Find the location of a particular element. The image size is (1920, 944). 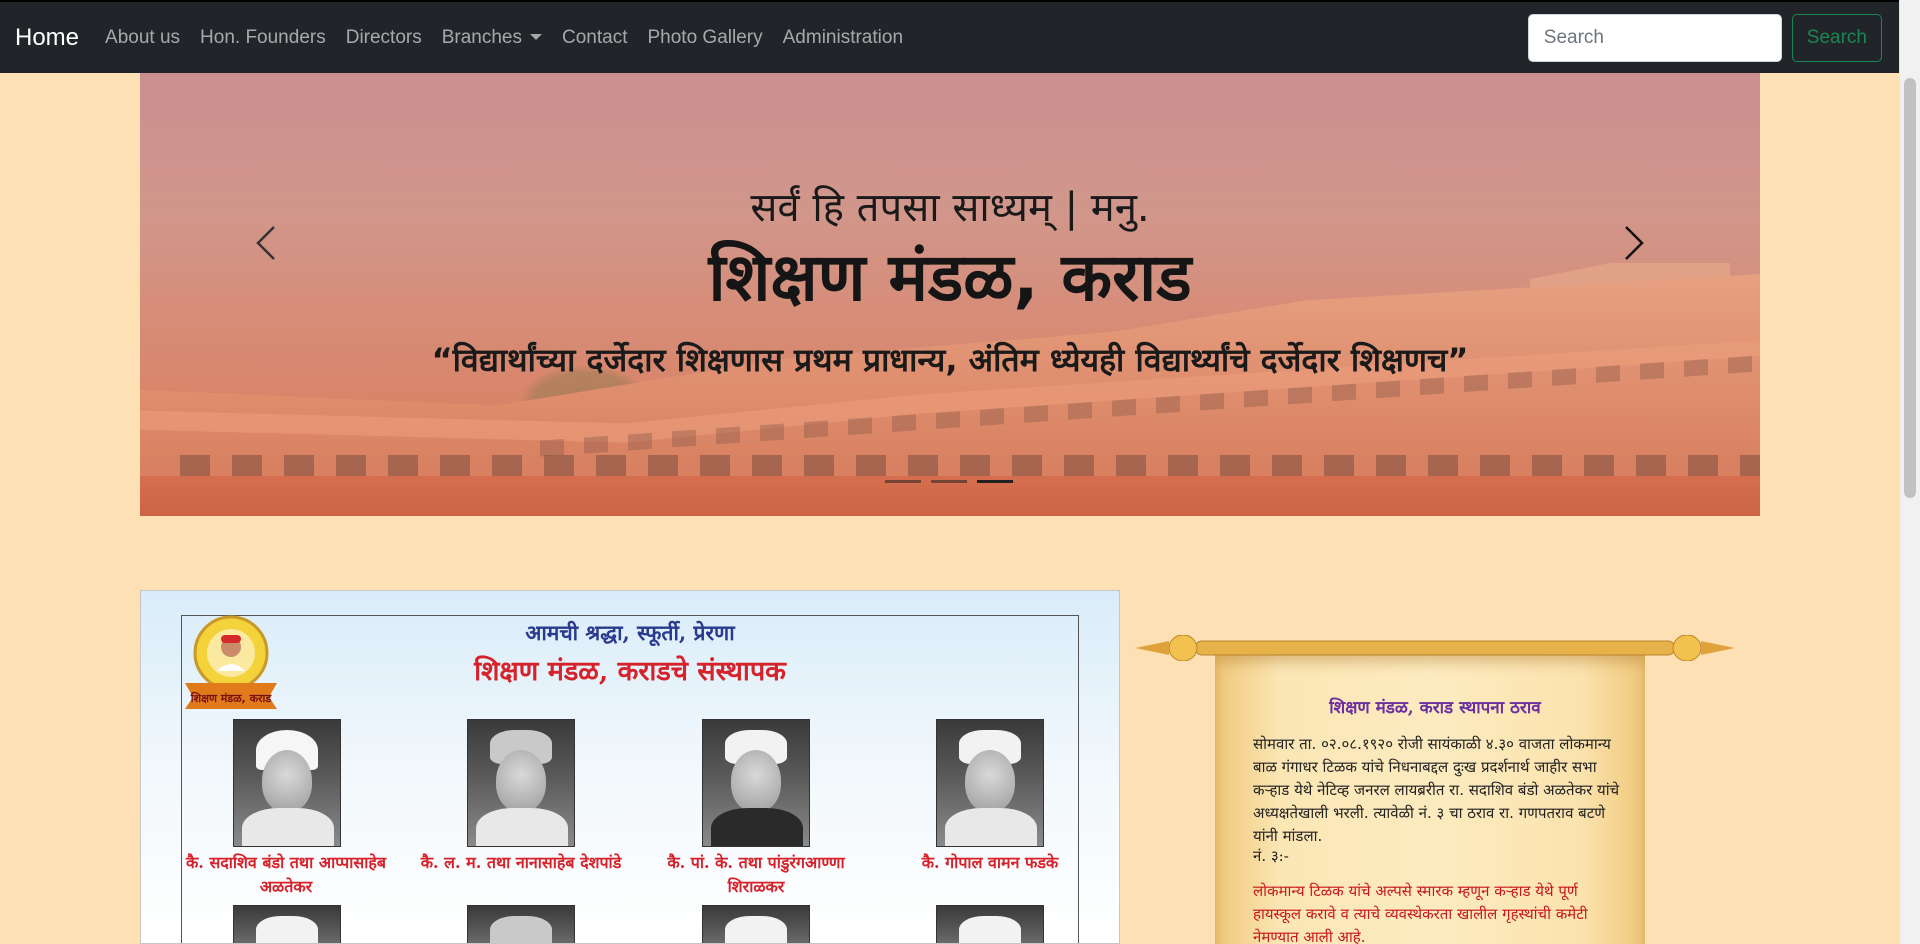

resolution-paragraph-2: नं. ३:- is located at coordinates (1271, 856).